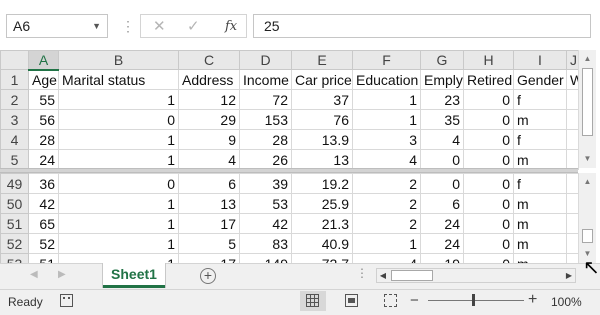  Describe the element at coordinates (118, 243) in the screenshot. I see `cell-b52: 1` at that location.